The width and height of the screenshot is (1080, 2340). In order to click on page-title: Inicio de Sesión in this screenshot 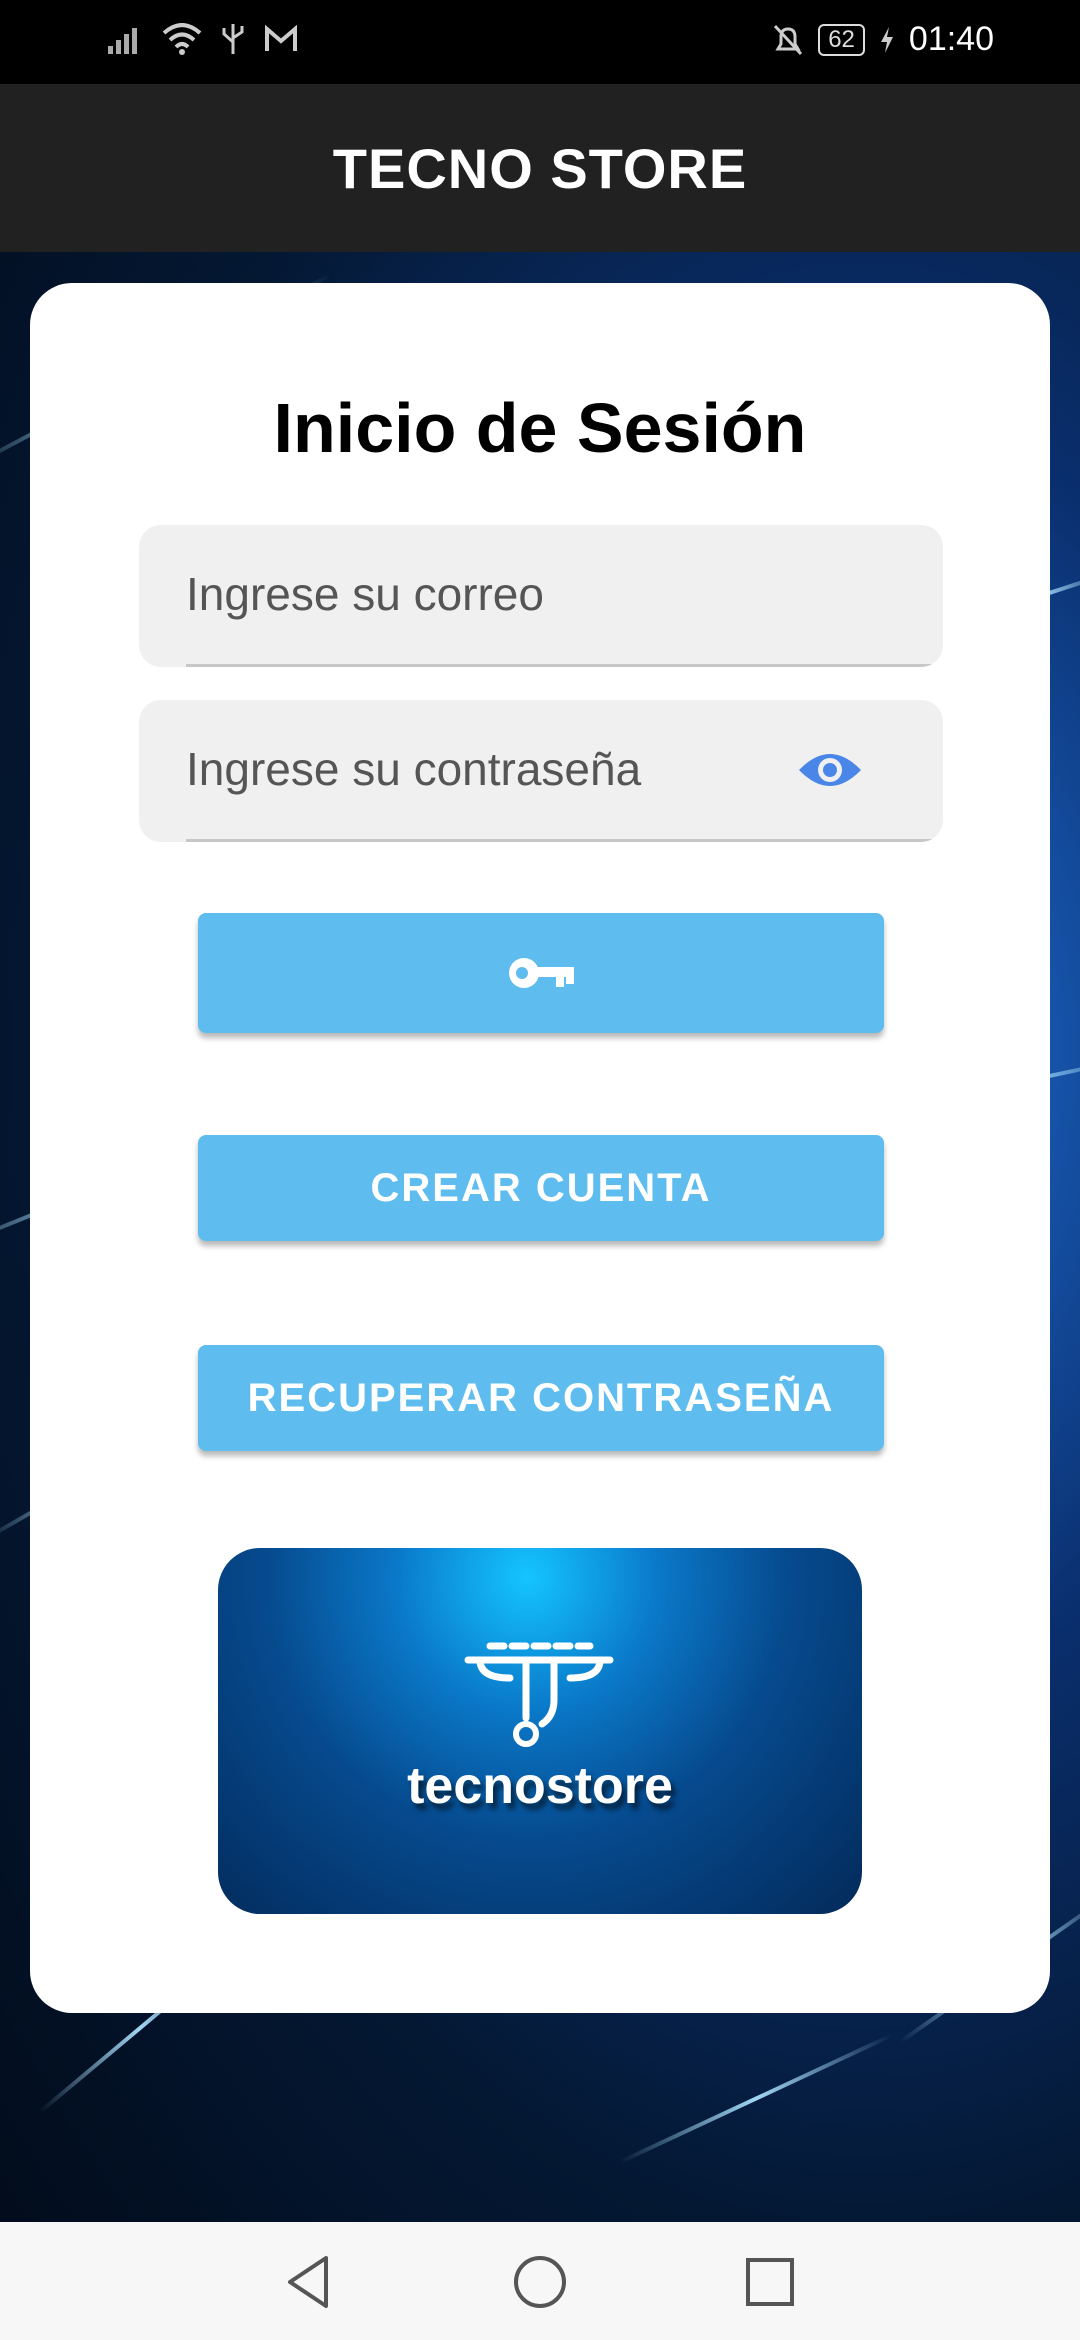, I will do `click(540, 428)`.